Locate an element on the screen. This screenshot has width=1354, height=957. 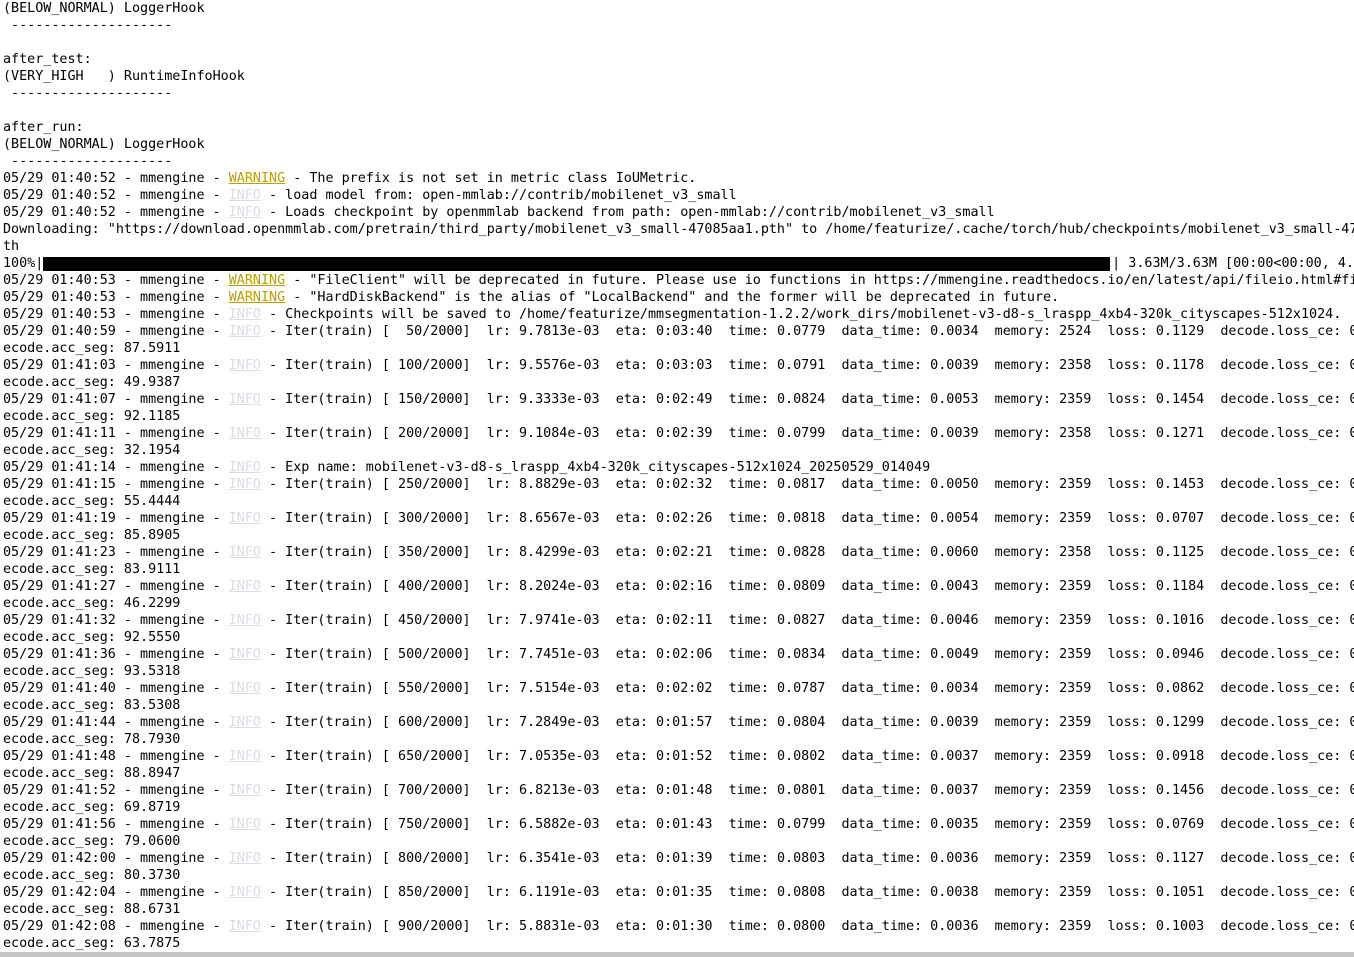
acc-seg-value: ecode.acc_seg: 49.9387 is located at coordinates (92, 382).